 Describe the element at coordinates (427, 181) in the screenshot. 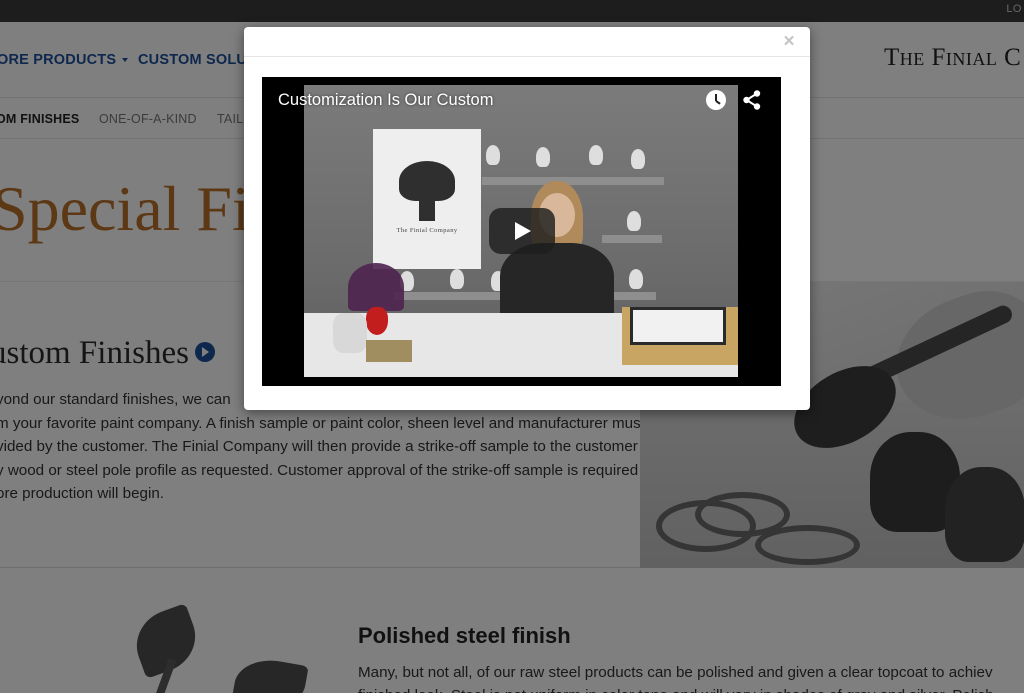

I see `finial-illustration` at that location.